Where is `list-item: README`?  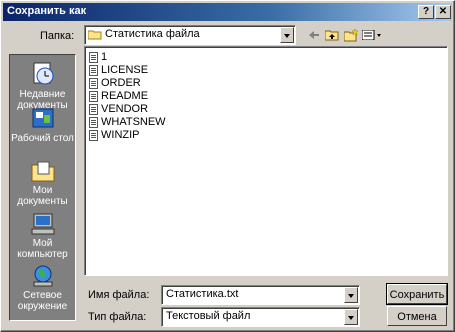 list-item: README is located at coordinates (118, 96).